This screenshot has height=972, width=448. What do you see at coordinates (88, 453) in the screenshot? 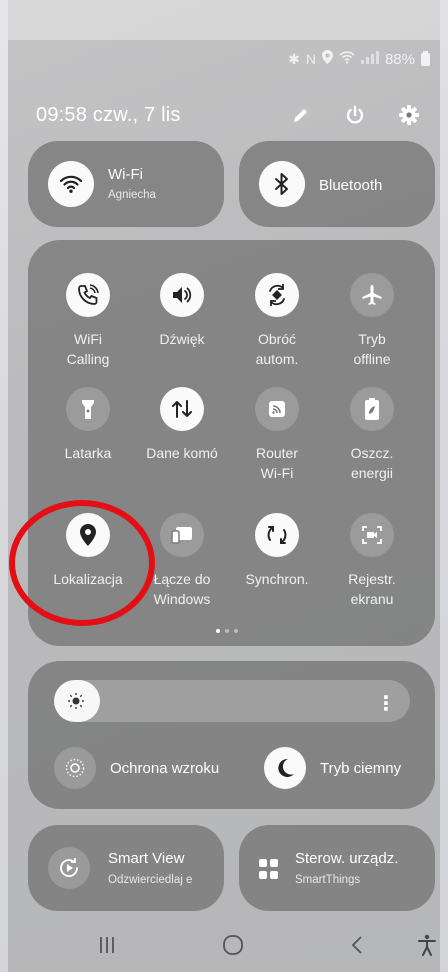
I see `tile-label: Latarka` at bounding box center [88, 453].